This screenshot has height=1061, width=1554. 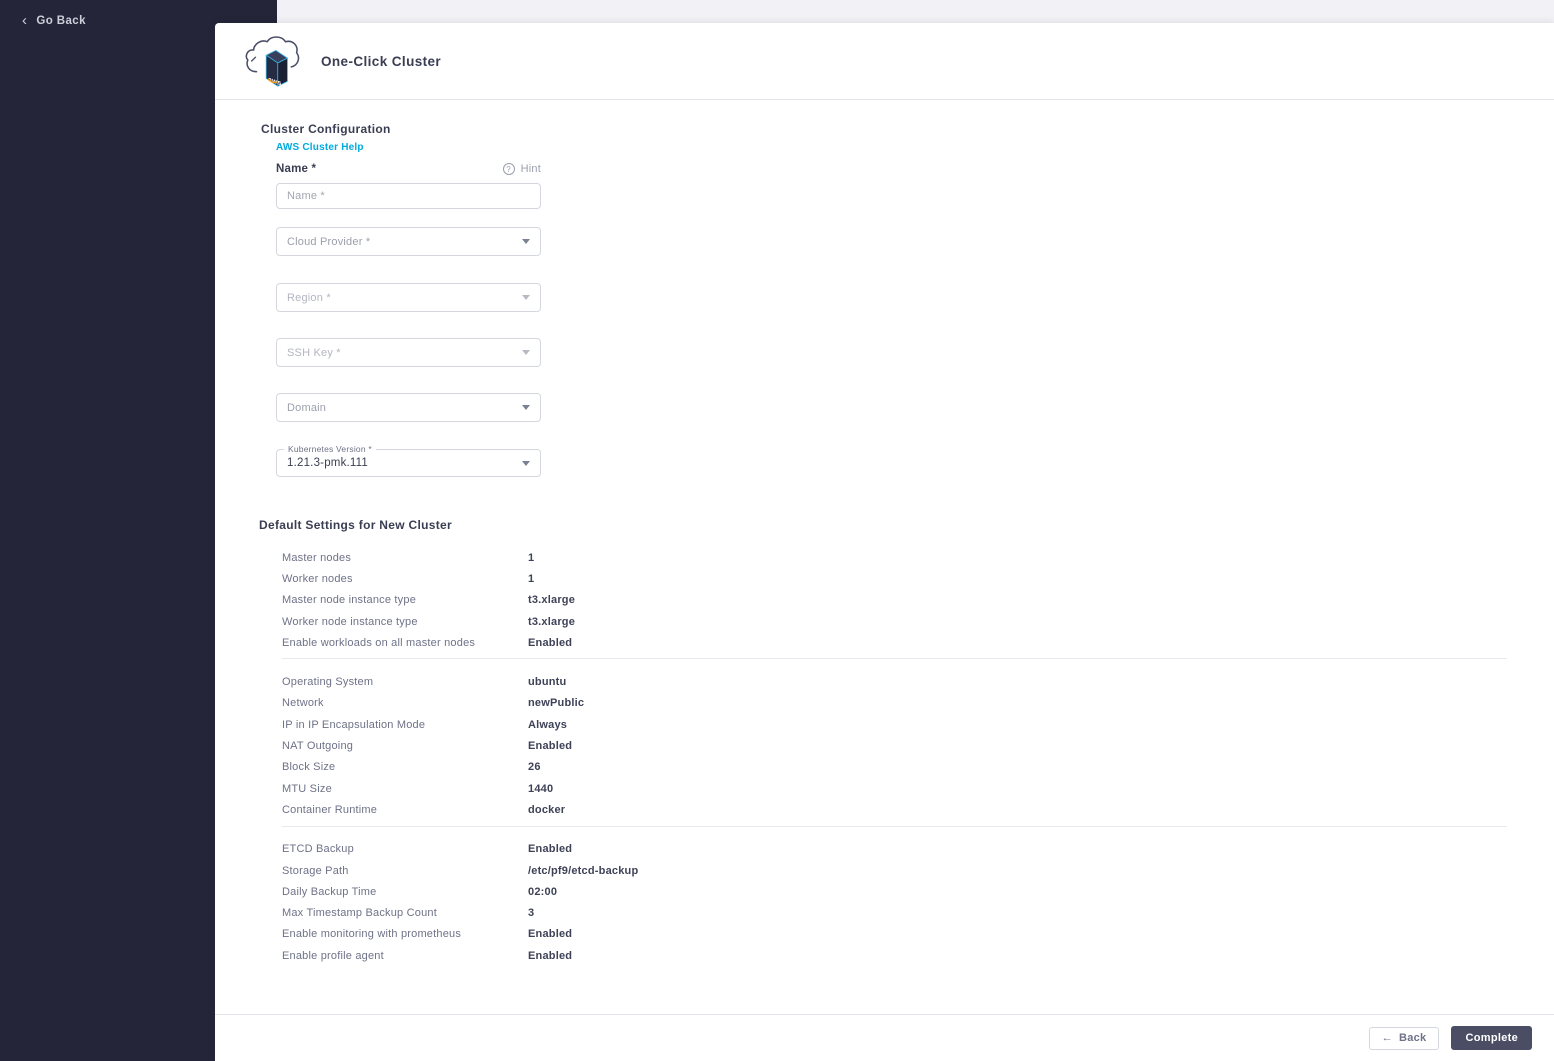 What do you see at coordinates (408, 460) in the screenshot?
I see `kubernetes-version-select: Kubernetes Version * 1.21.3-pmk.111` at bounding box center [408, 460].